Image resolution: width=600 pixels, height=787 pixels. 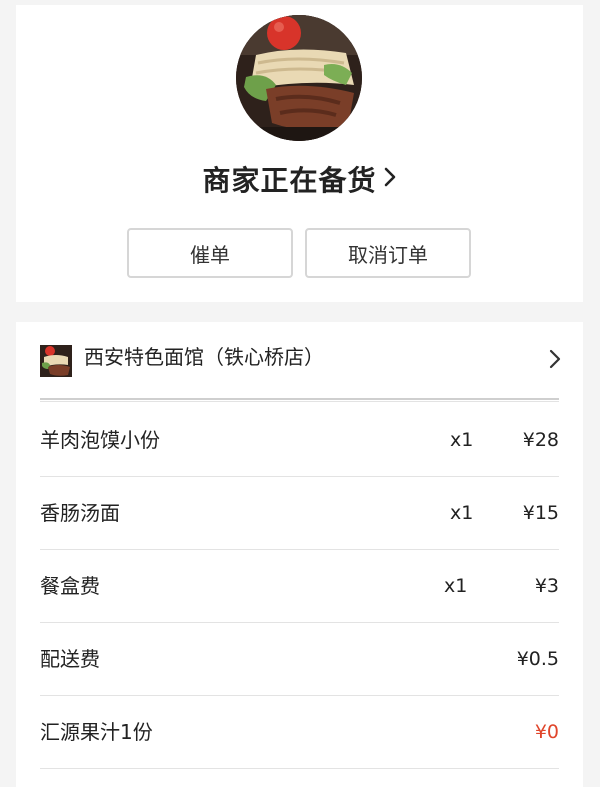 I want to click on section-divider, so click(x=299, y=400).